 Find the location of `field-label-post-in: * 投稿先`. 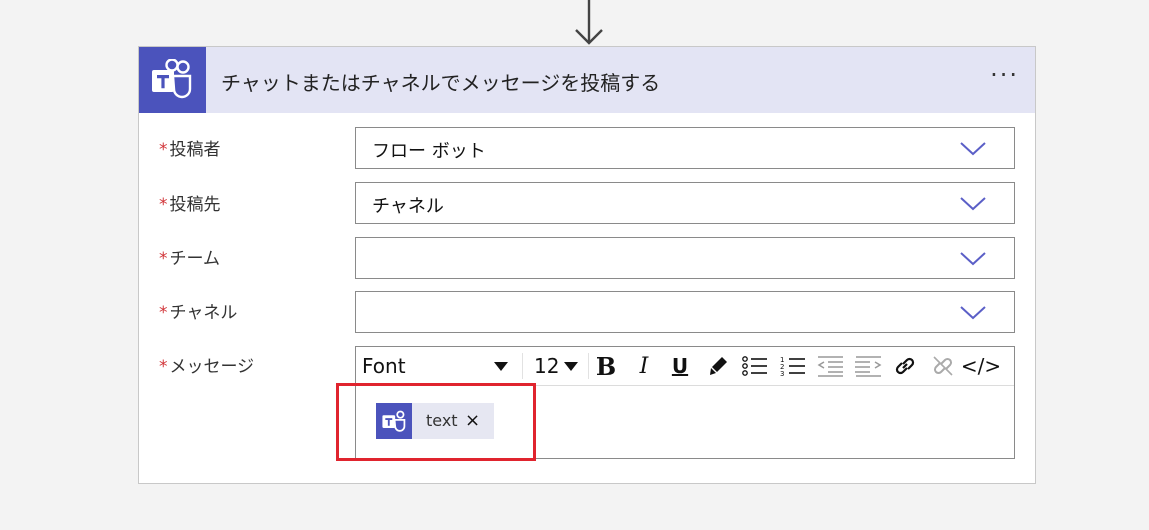

field-label-post-in: * 投稿先 is located at coordinates (190, 202).